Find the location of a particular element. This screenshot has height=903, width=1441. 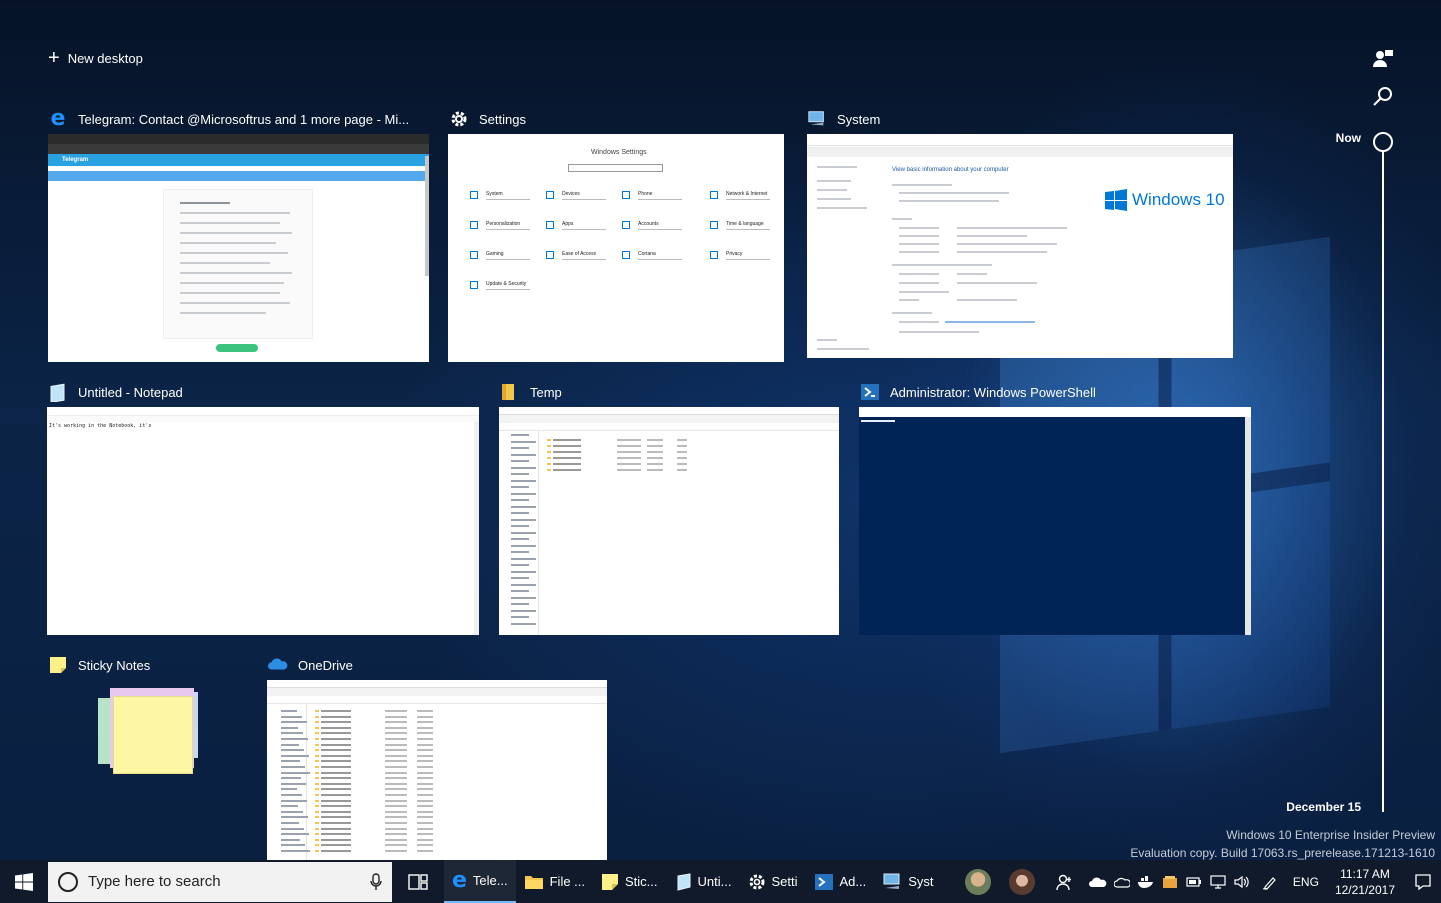

window-title-notepad: Untitled - Notepad is located at coordinates (115, 392).